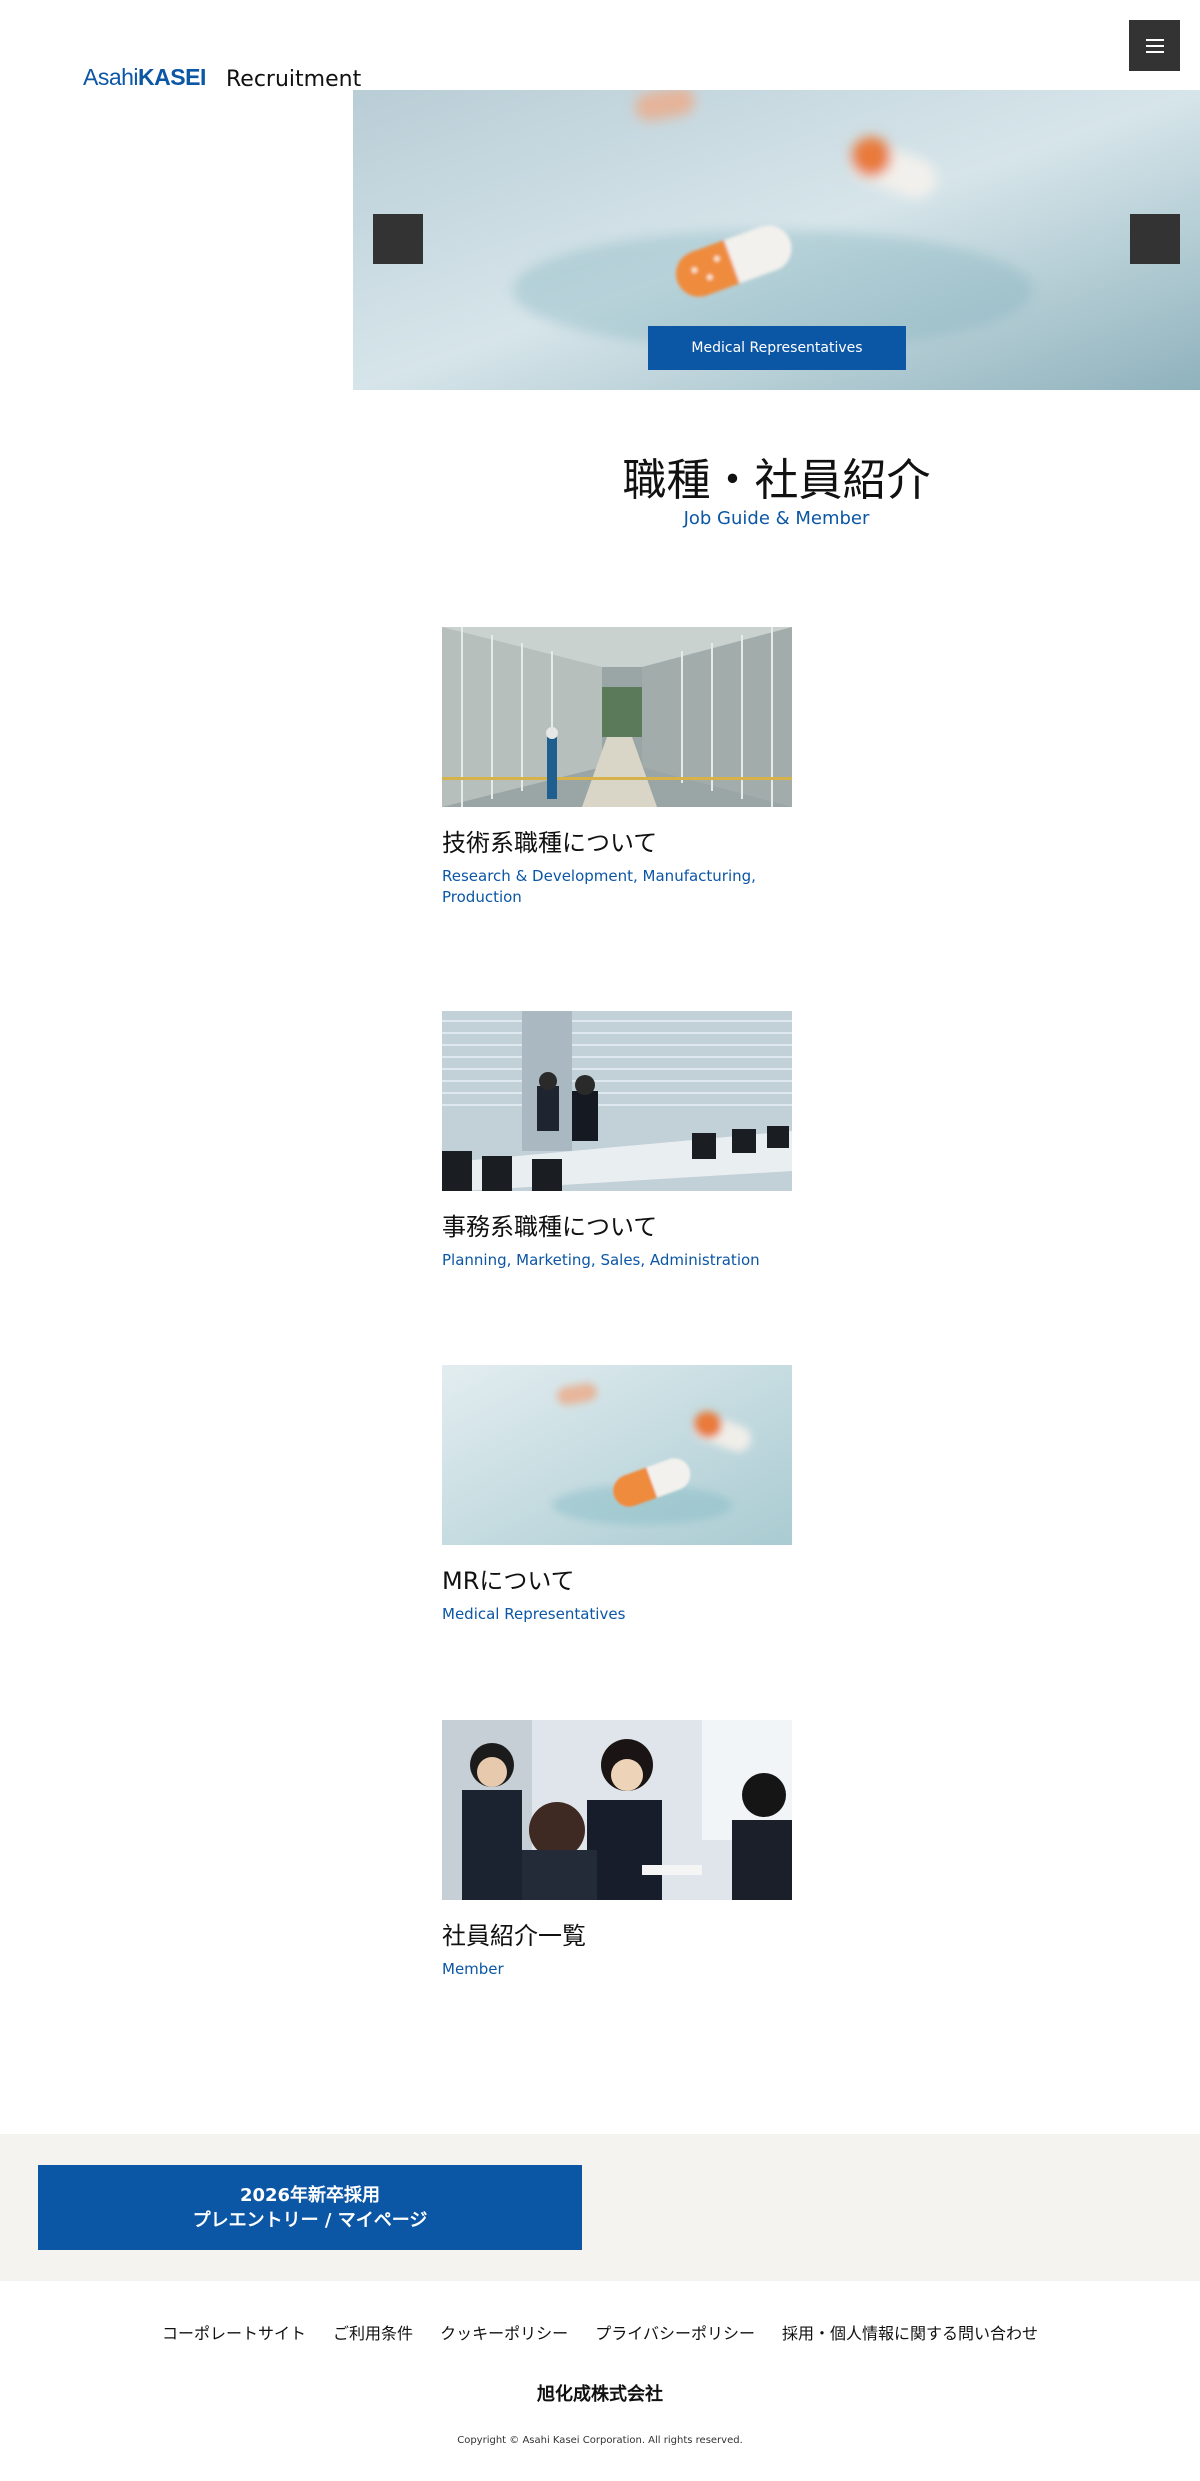 The image size is (1200, 2481). What do you see at coordinates (310, 2207) in the screenshot?
I see `pre-entry-mypage-button: 2026年新卒採用 プレエントリー / マイページ` at bounding box center [310, 2207].